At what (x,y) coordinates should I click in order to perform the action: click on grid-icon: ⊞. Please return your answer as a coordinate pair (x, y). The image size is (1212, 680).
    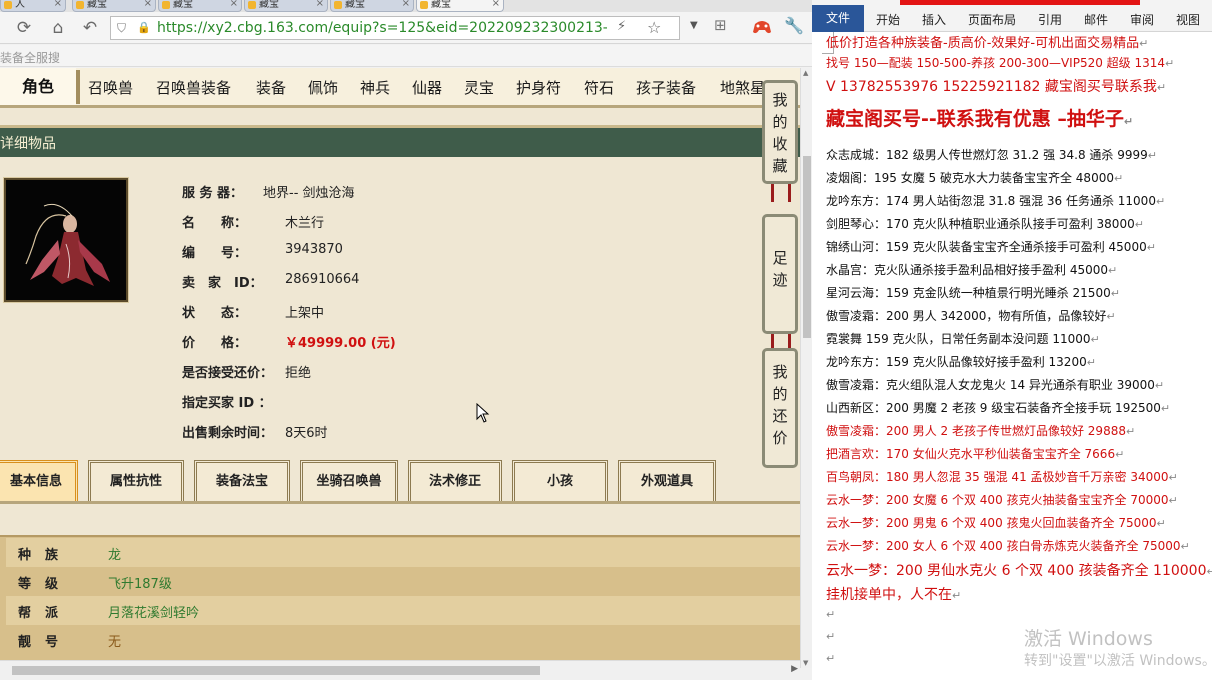
    Looking at the image, I should click on (725, 28).